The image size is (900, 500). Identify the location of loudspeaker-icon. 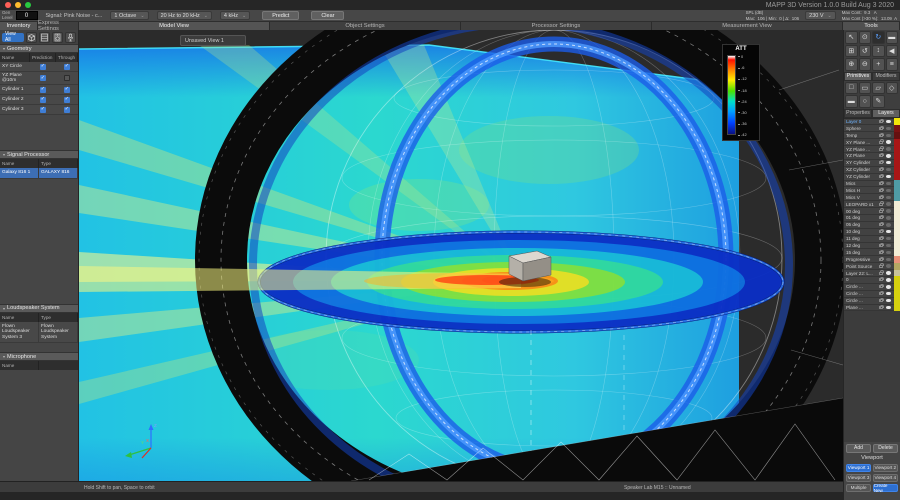
(57, 37).